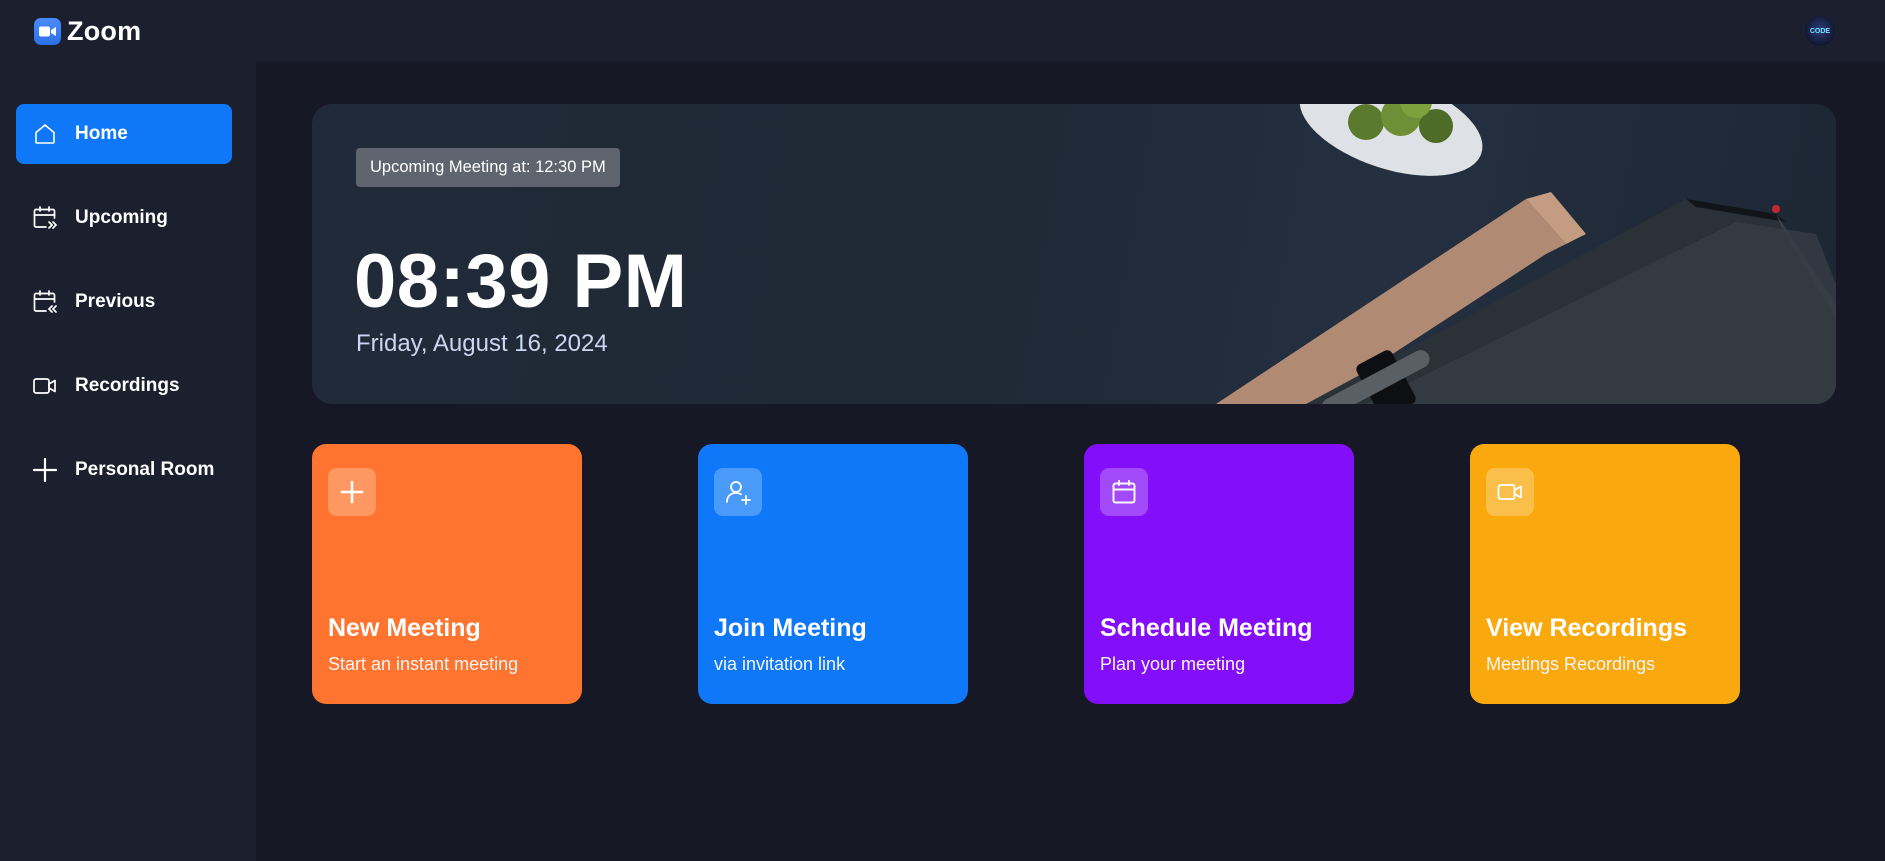  I want to click on card-title: Schedule Meeting, so click(1206, 628).